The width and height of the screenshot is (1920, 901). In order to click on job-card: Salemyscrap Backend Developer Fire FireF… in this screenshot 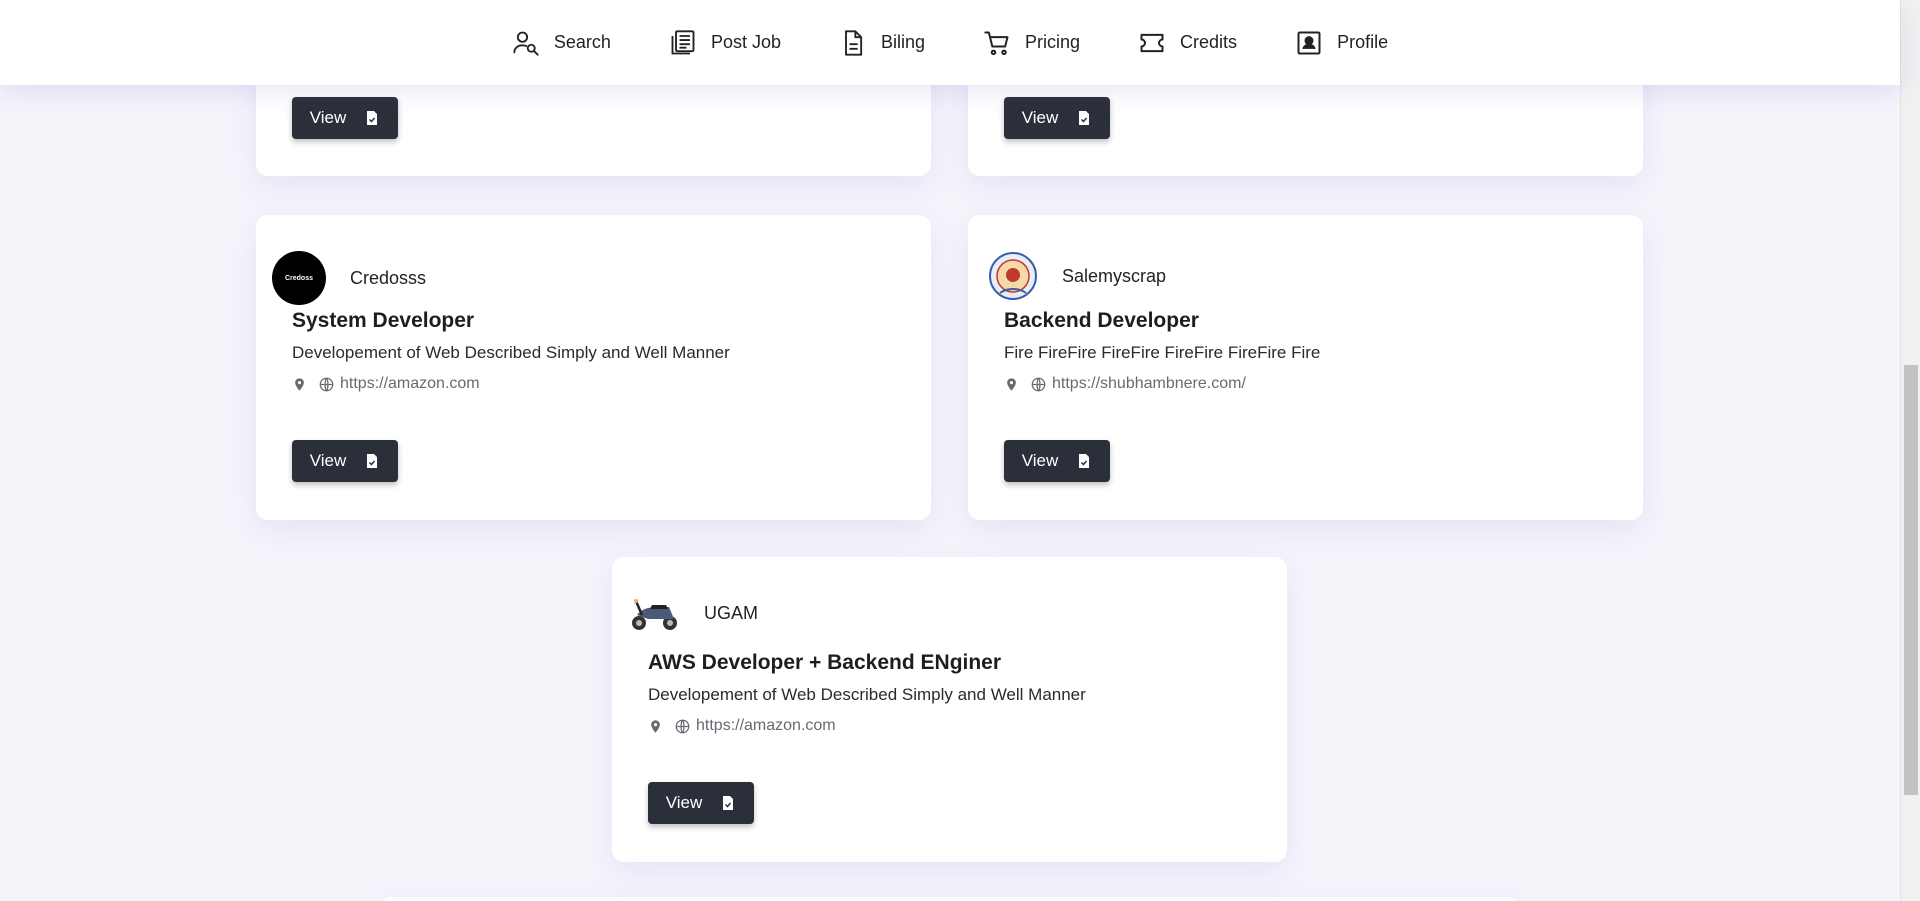, I will do `click(1305, 367)`.